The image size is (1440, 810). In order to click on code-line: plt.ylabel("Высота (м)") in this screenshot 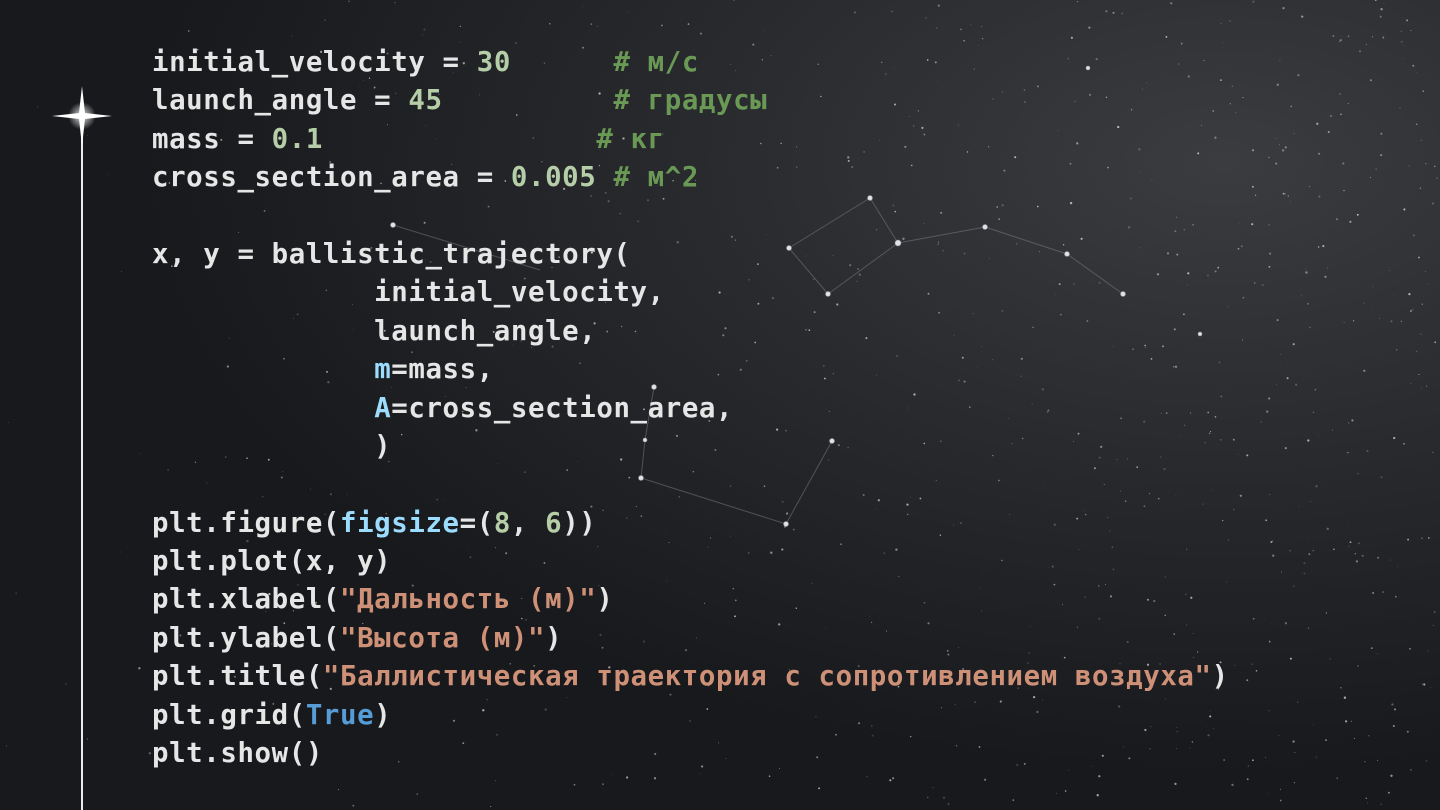, I will do `click(690, 639)`.